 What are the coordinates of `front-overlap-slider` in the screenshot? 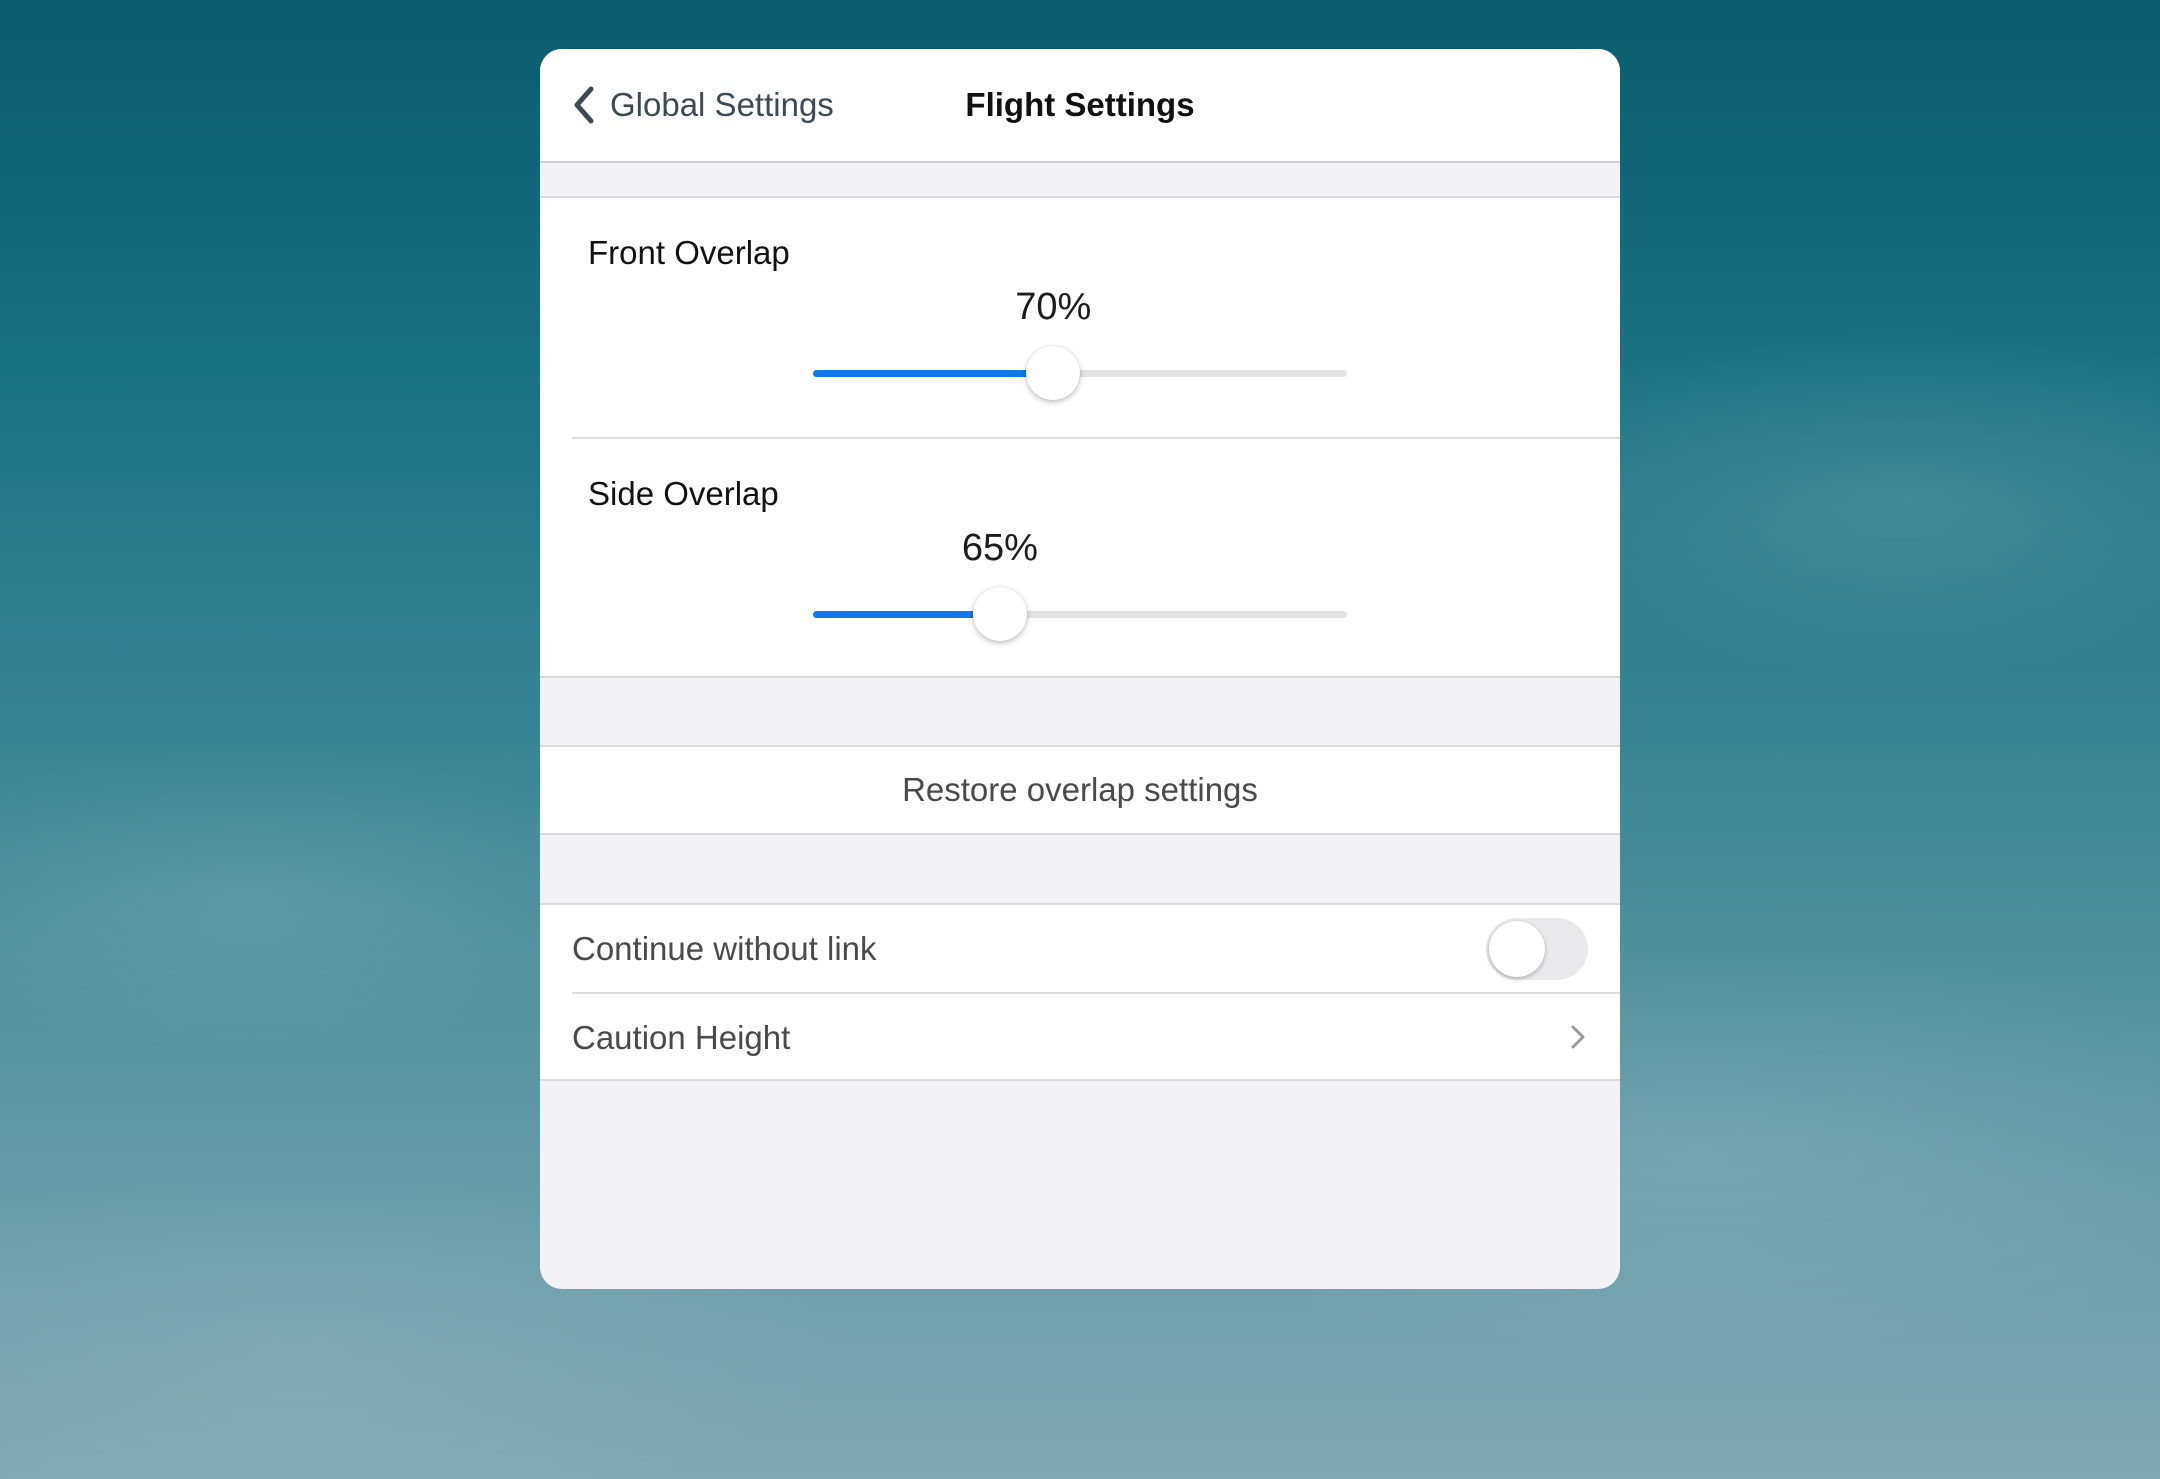 It's located at (1080, 373).